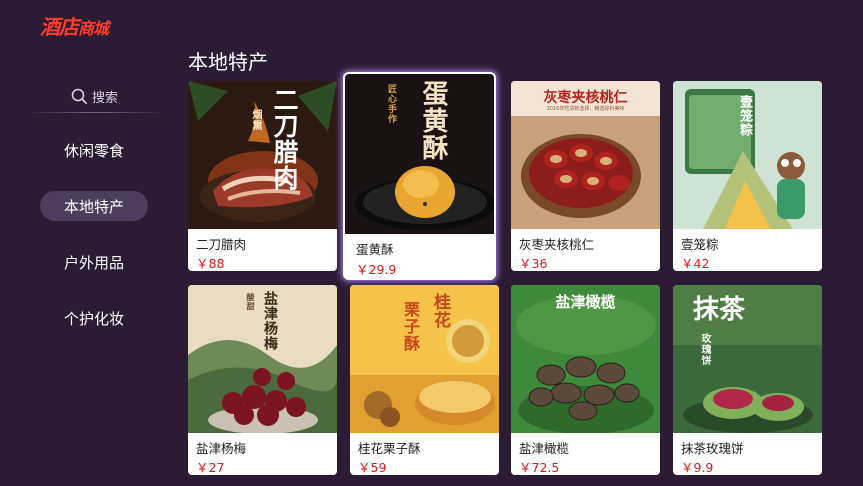  Describe the element at coordinates (704, 349) in the screenshot. I see `product-art-subtitle: 玫瑰饼` at that location.